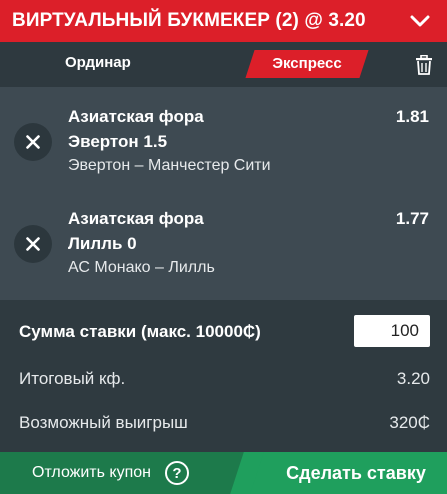 The width and height of the screenshot is (447, 494). What do you see at coordinates (72, 378) in the screenshot?
I see `total-odds-label: Итоговый кф.` at bounding box center [72, 378].